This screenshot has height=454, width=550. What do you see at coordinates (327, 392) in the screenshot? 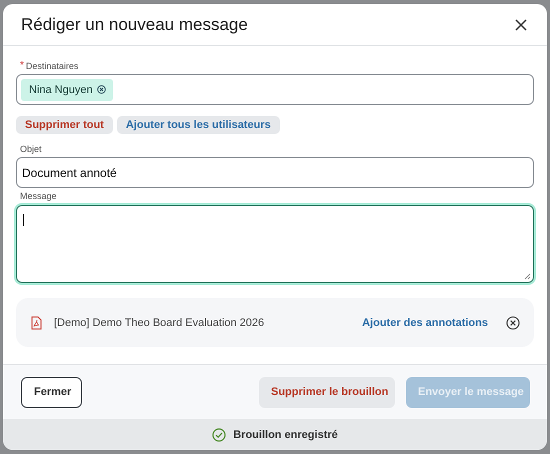
I see `footer-button: Supprimer le brouillon` at bounding box center [327, 392].